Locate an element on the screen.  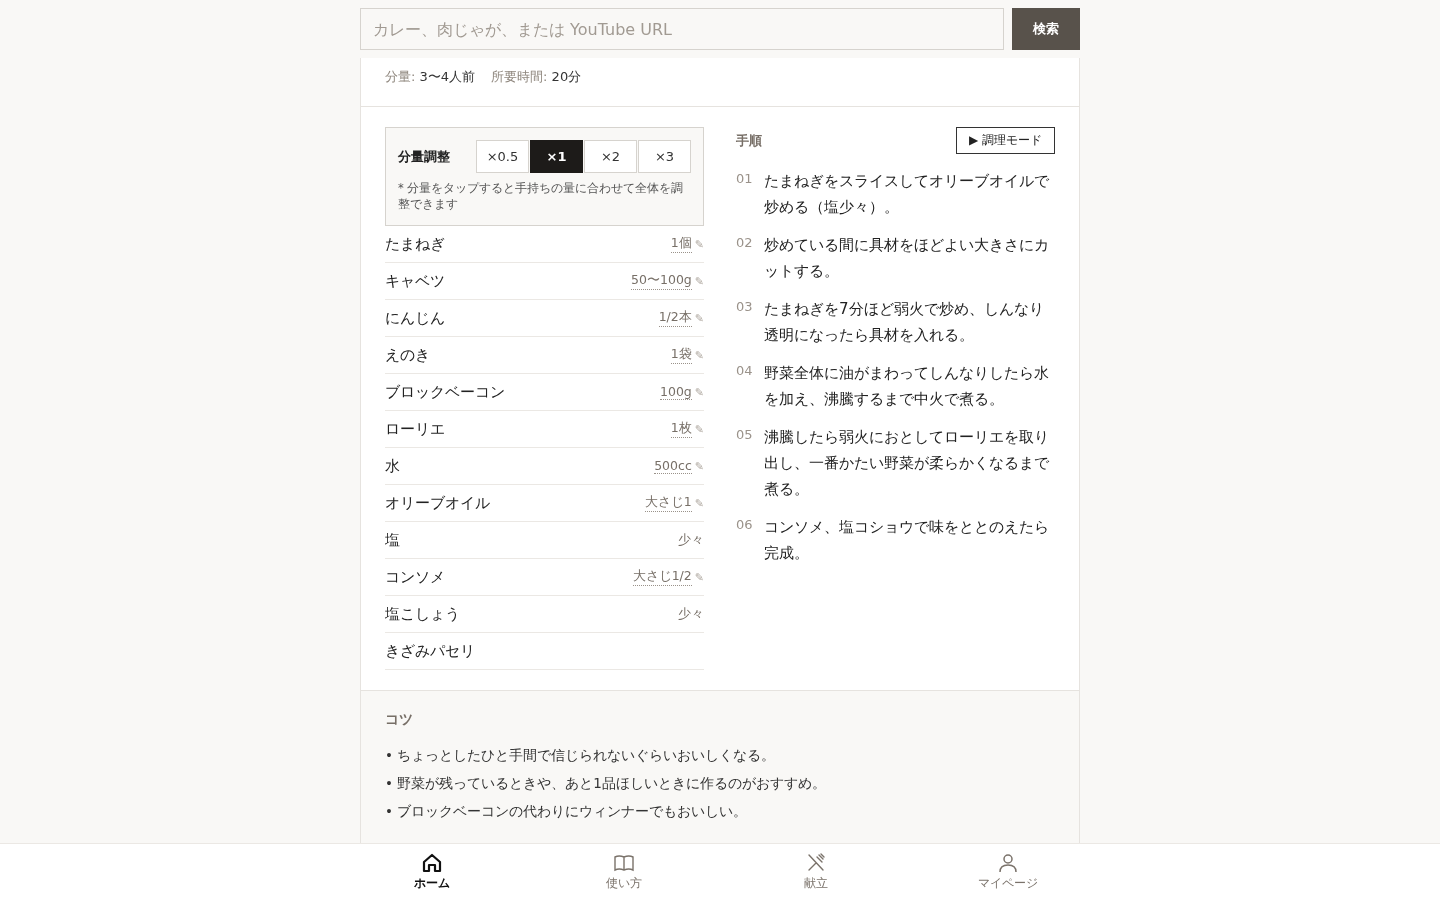
meta-label: 所要時間: is located at coordinates (519, 76).